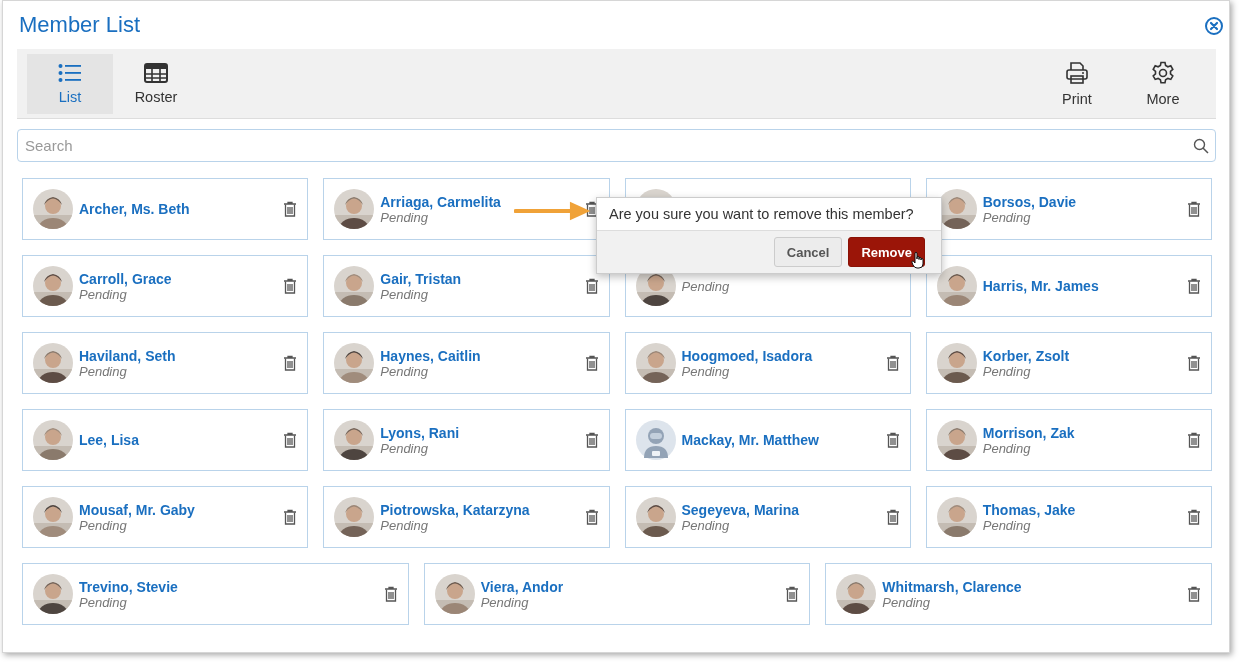 This screenshot has width=1246, height=666. What do you see at coordinates (616, 145) in the screenshot?
I see `search-field: Search` at bounding box center [616, 145].